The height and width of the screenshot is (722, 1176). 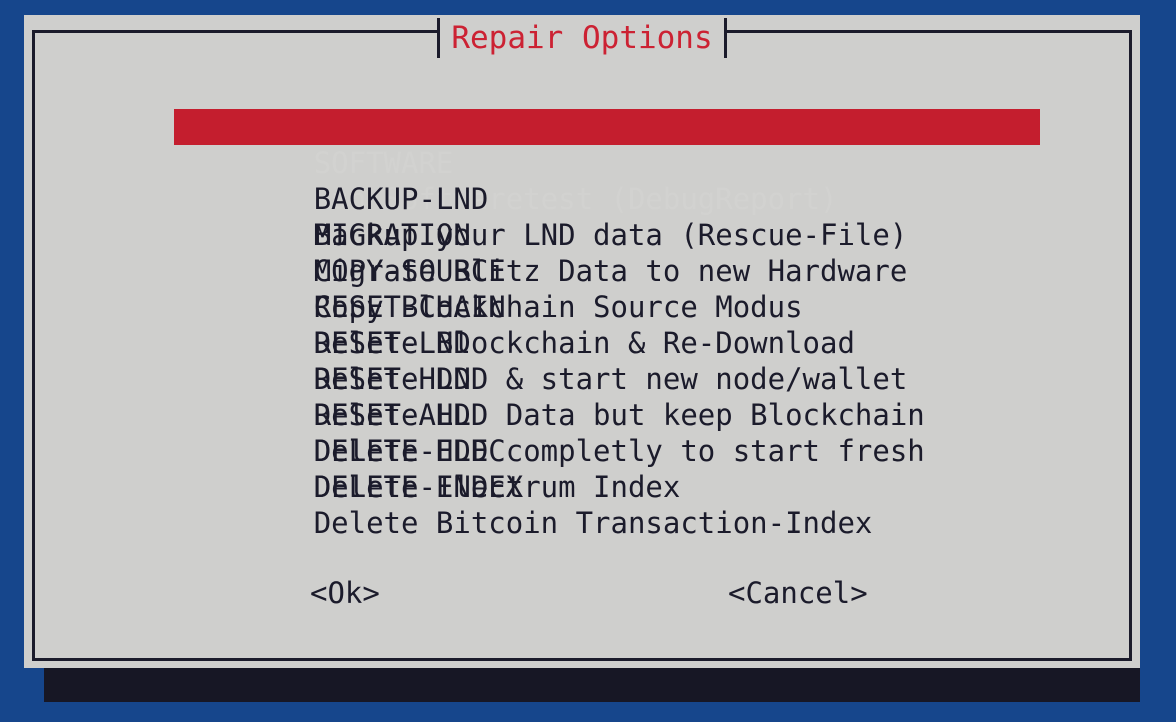 What do you see at coordinates (418, 415) in the screenshot?
I see `menu-item-tag: RESET-ALL` at bounding box center [418, 415].